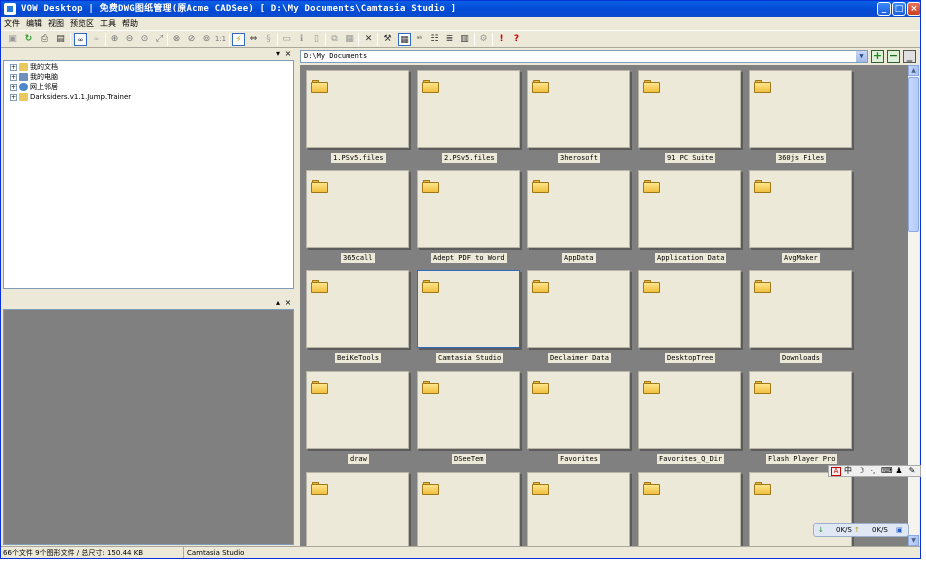 Image resolution: width=926 pixels, height=562 pixels. I want to click on pane-splitter, so click(297, 297).